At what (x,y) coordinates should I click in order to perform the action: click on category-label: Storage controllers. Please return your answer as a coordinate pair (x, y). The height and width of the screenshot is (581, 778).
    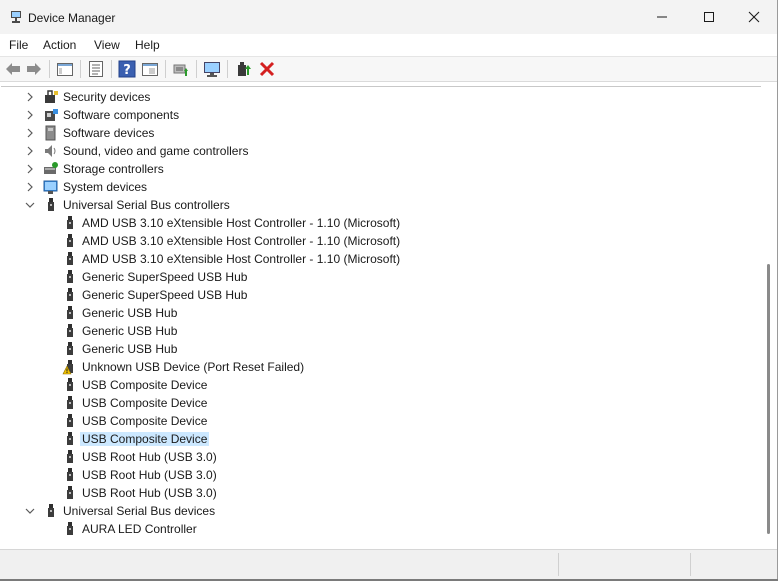
    Looking at the image, I should click on (113, 169).